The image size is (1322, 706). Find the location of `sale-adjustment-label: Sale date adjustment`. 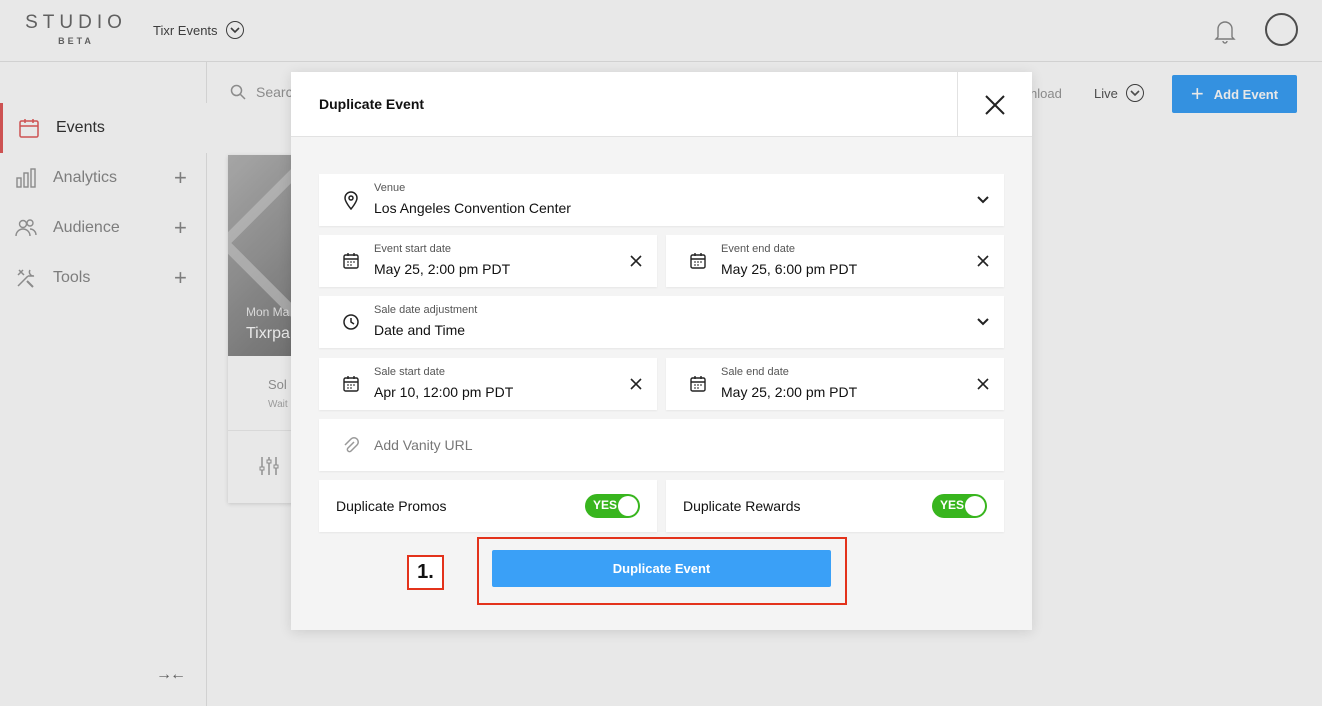

sale-adjustment-label: Sale date adjustment is located at coordinates (426, 310).